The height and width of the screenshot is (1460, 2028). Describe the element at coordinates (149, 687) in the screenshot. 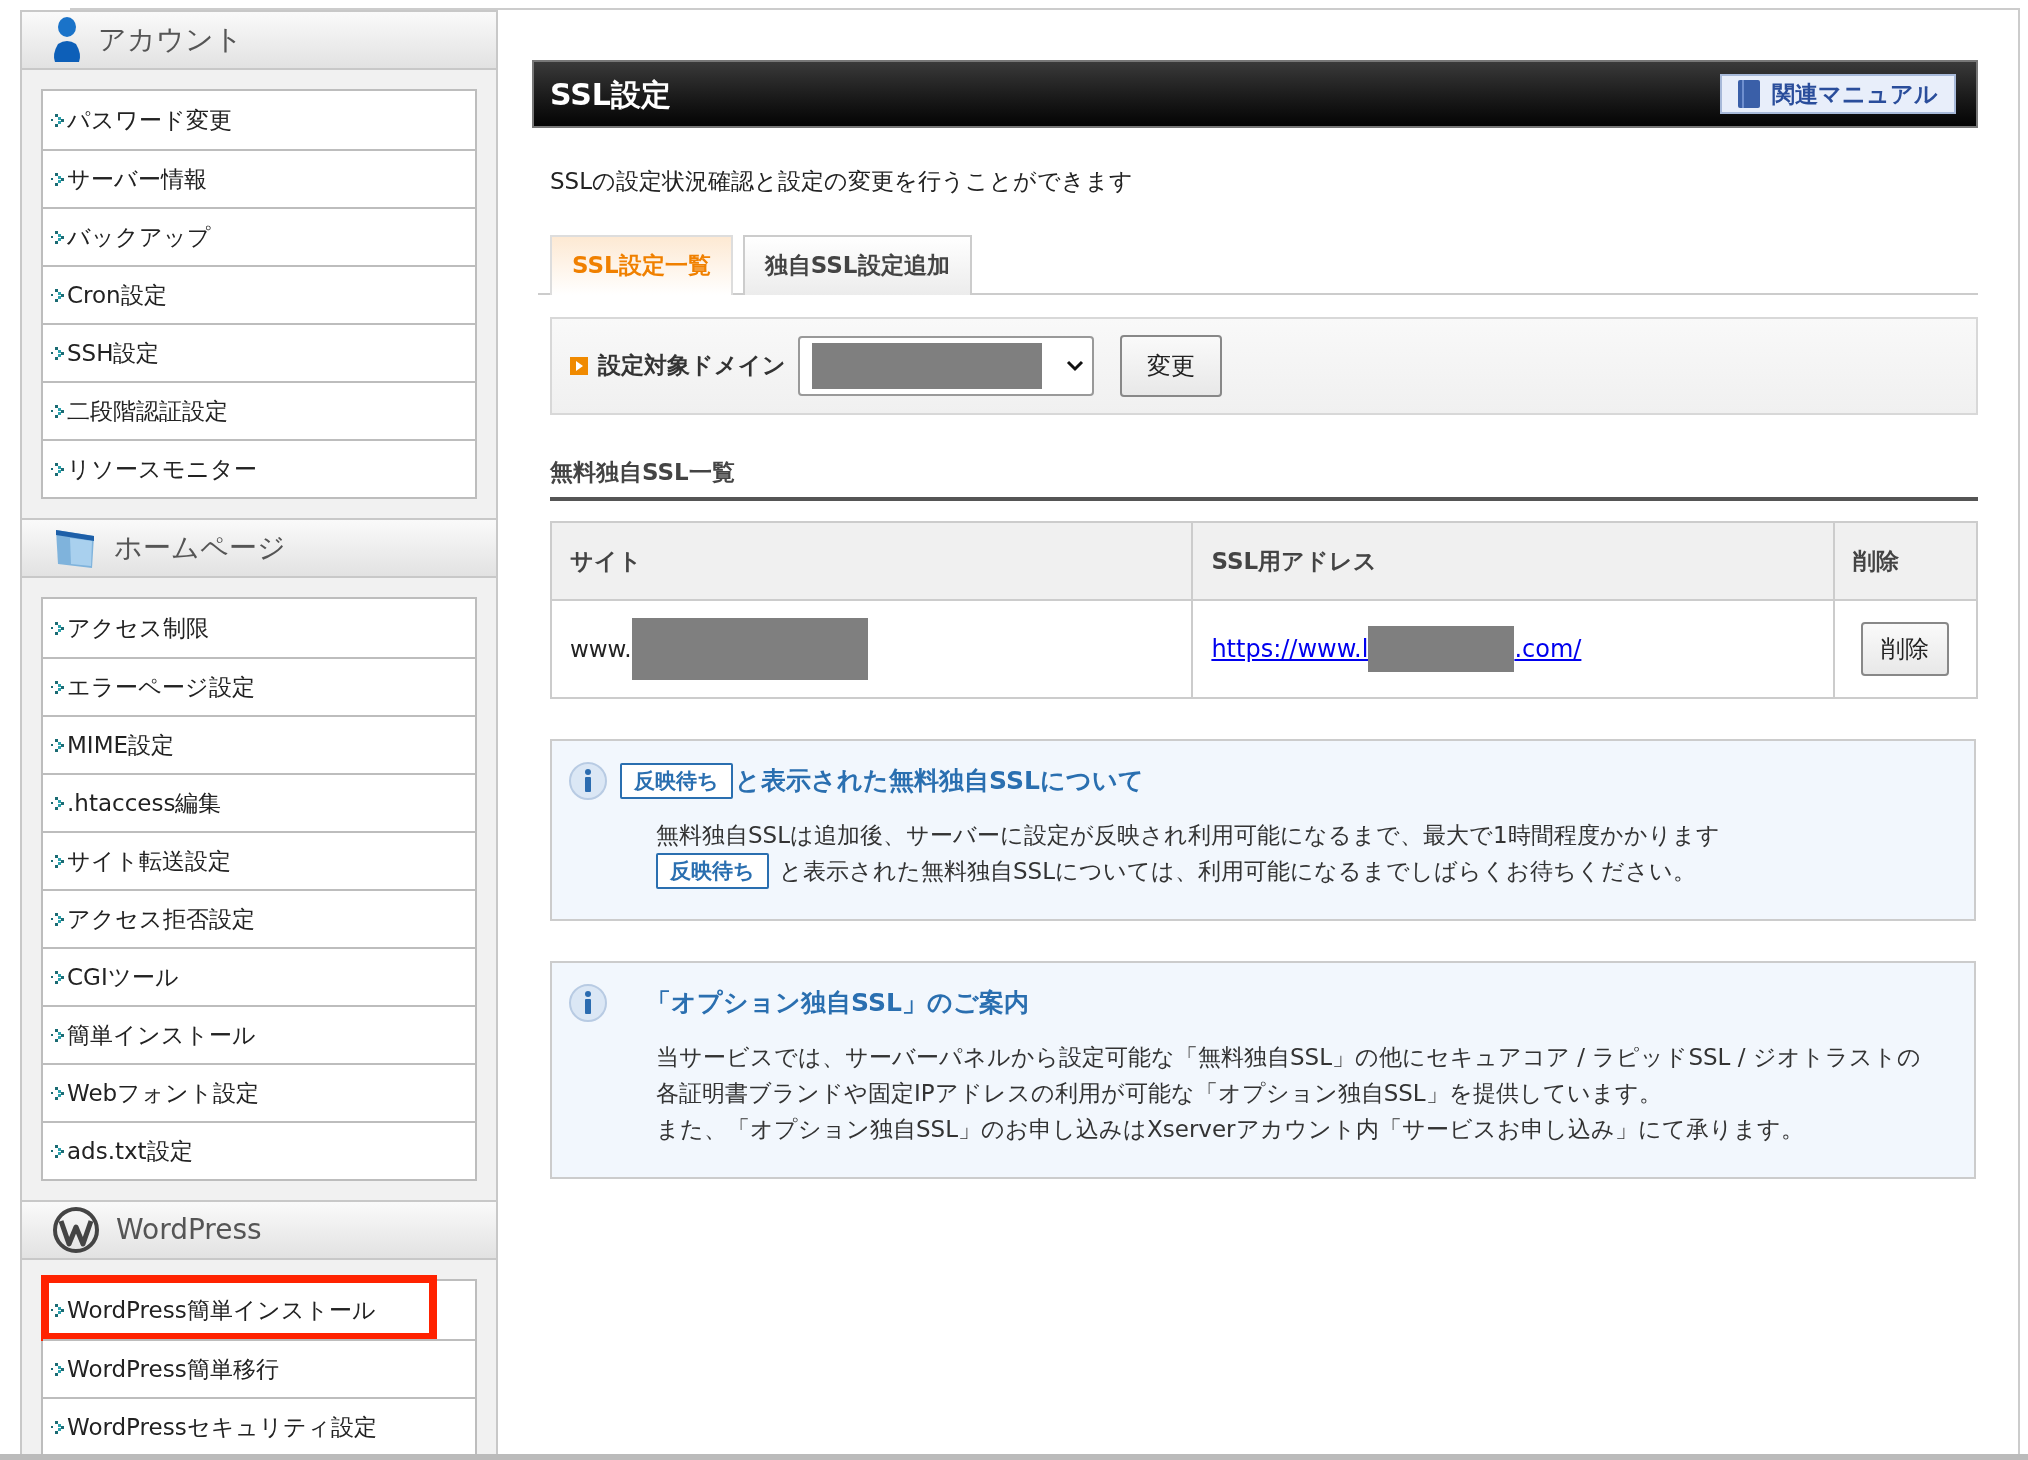

I see `sidebar-link: エラーページ設定` at that location.